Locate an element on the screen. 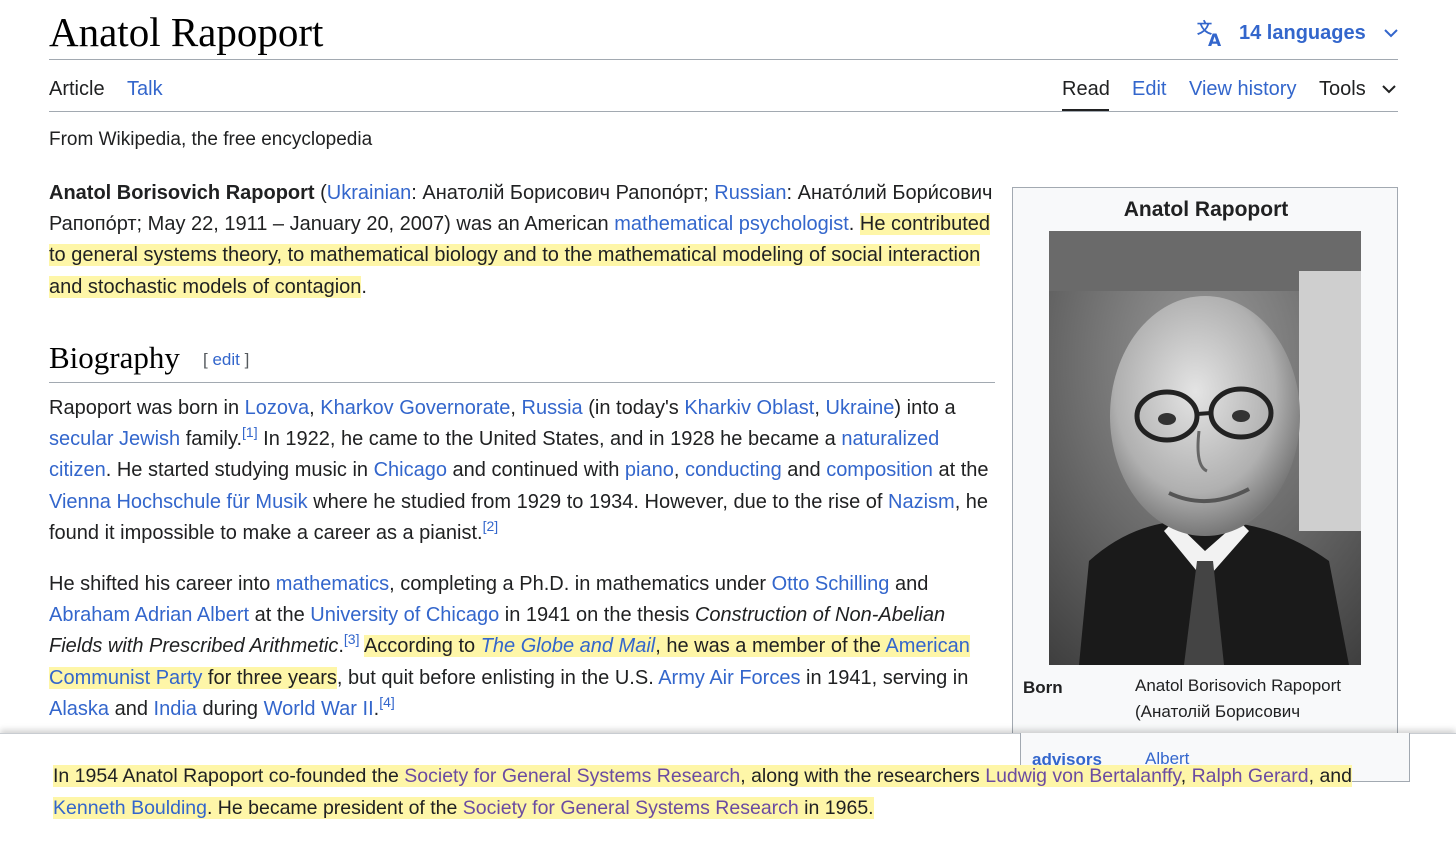 This screenshot has width=1456, height=843. section-edit-link: [ edit ] is located at coordinates (226, 360).